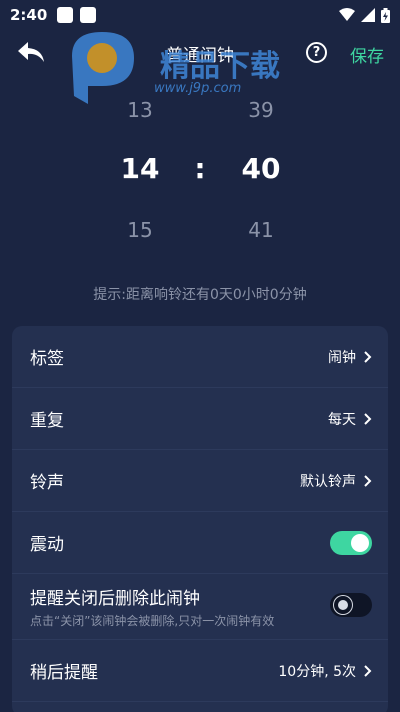  I want to click on vibrate-toggle, so click(351, 543).